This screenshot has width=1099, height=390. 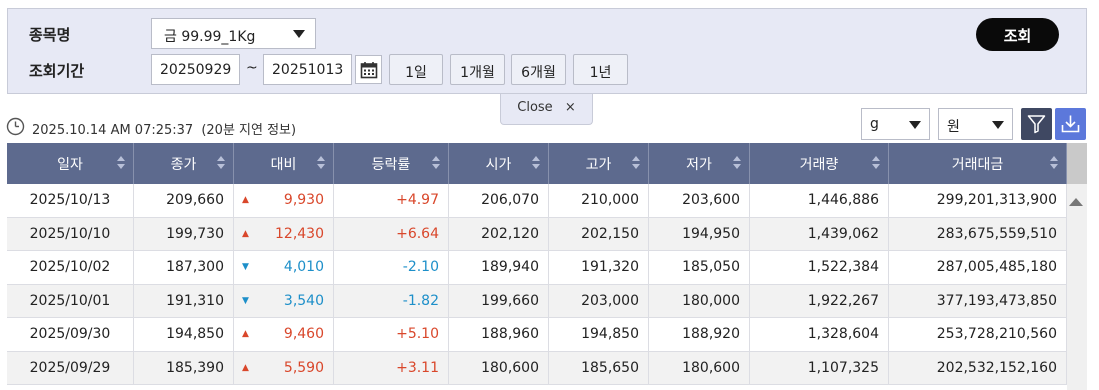 I want to click on column-header-high: 고가, so click(x=599, y=163).